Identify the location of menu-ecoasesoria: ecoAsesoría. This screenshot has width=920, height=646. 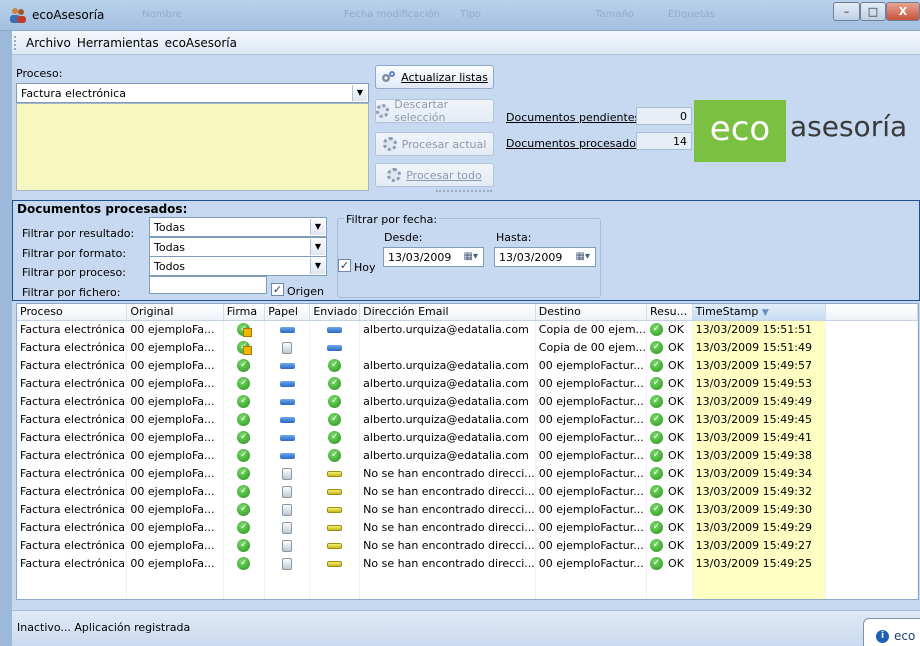
(200, 40).